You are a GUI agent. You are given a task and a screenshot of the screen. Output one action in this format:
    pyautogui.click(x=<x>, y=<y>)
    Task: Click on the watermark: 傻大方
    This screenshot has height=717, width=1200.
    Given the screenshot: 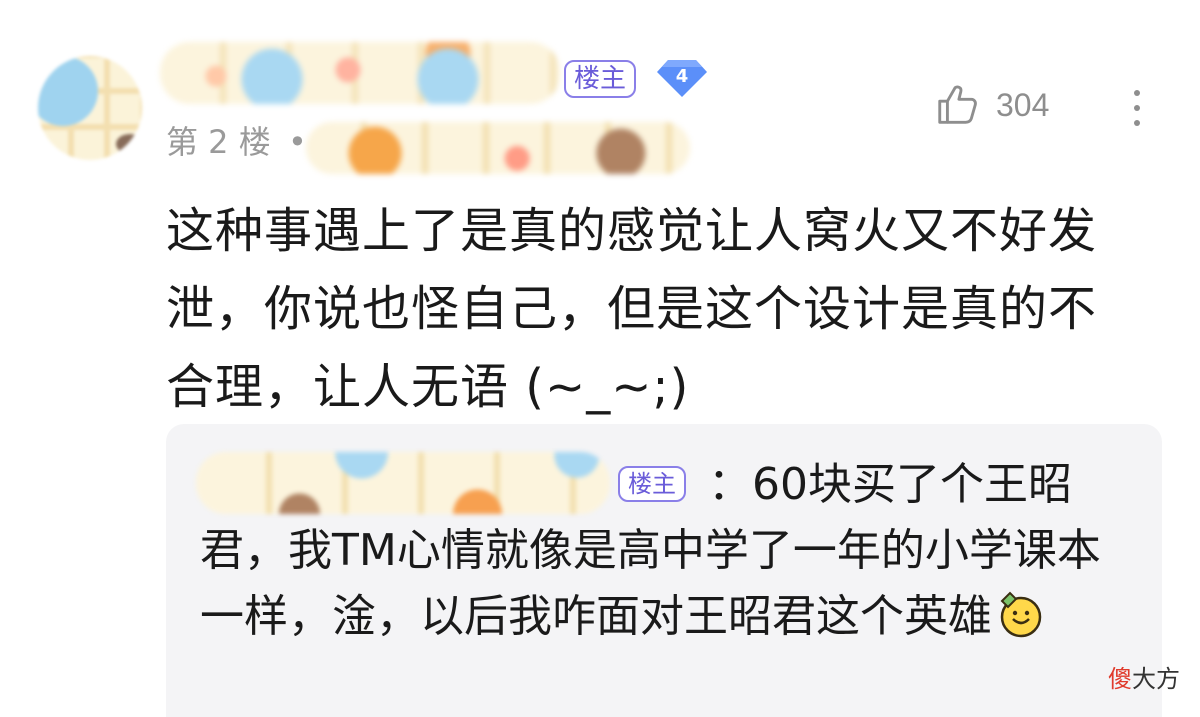 What is the action you would take?
    pyautogui.click(x=1144, y=679)
    